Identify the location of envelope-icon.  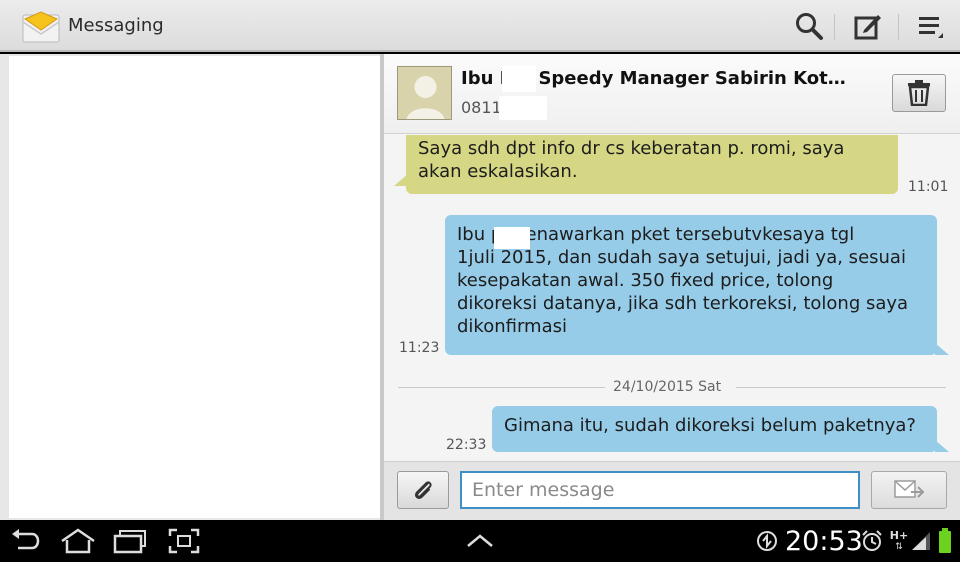
(41, 27).